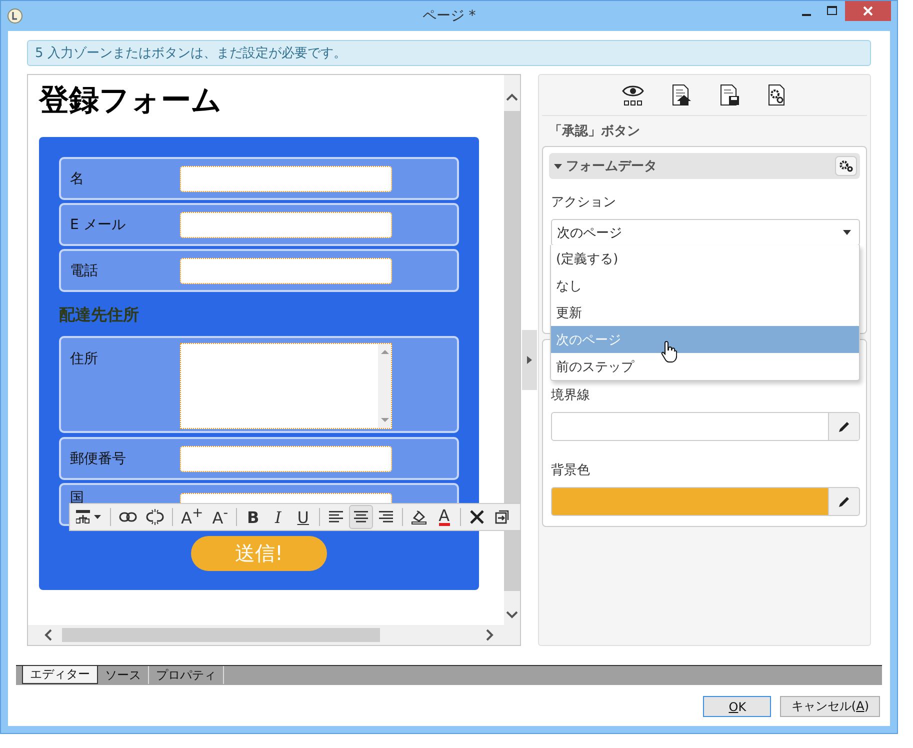 Image resolution: width=913 pixels, height=748 pixels. Describe the element at coordinates (705, 312) in the screenshot. I see `dropdown-option: 更新` at that location.